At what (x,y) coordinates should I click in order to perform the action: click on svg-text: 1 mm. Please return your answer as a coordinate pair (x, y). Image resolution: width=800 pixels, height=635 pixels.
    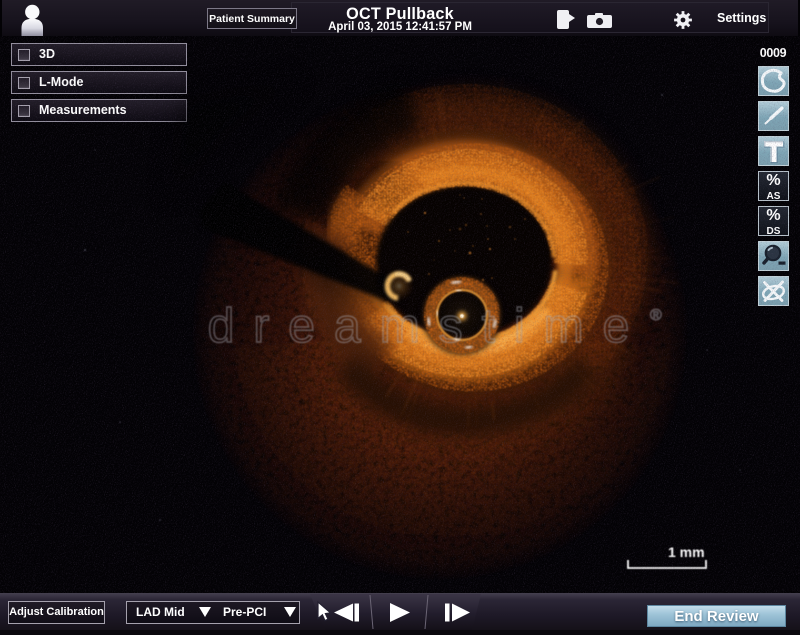
    Looking at the image, I should click on (686, 552).